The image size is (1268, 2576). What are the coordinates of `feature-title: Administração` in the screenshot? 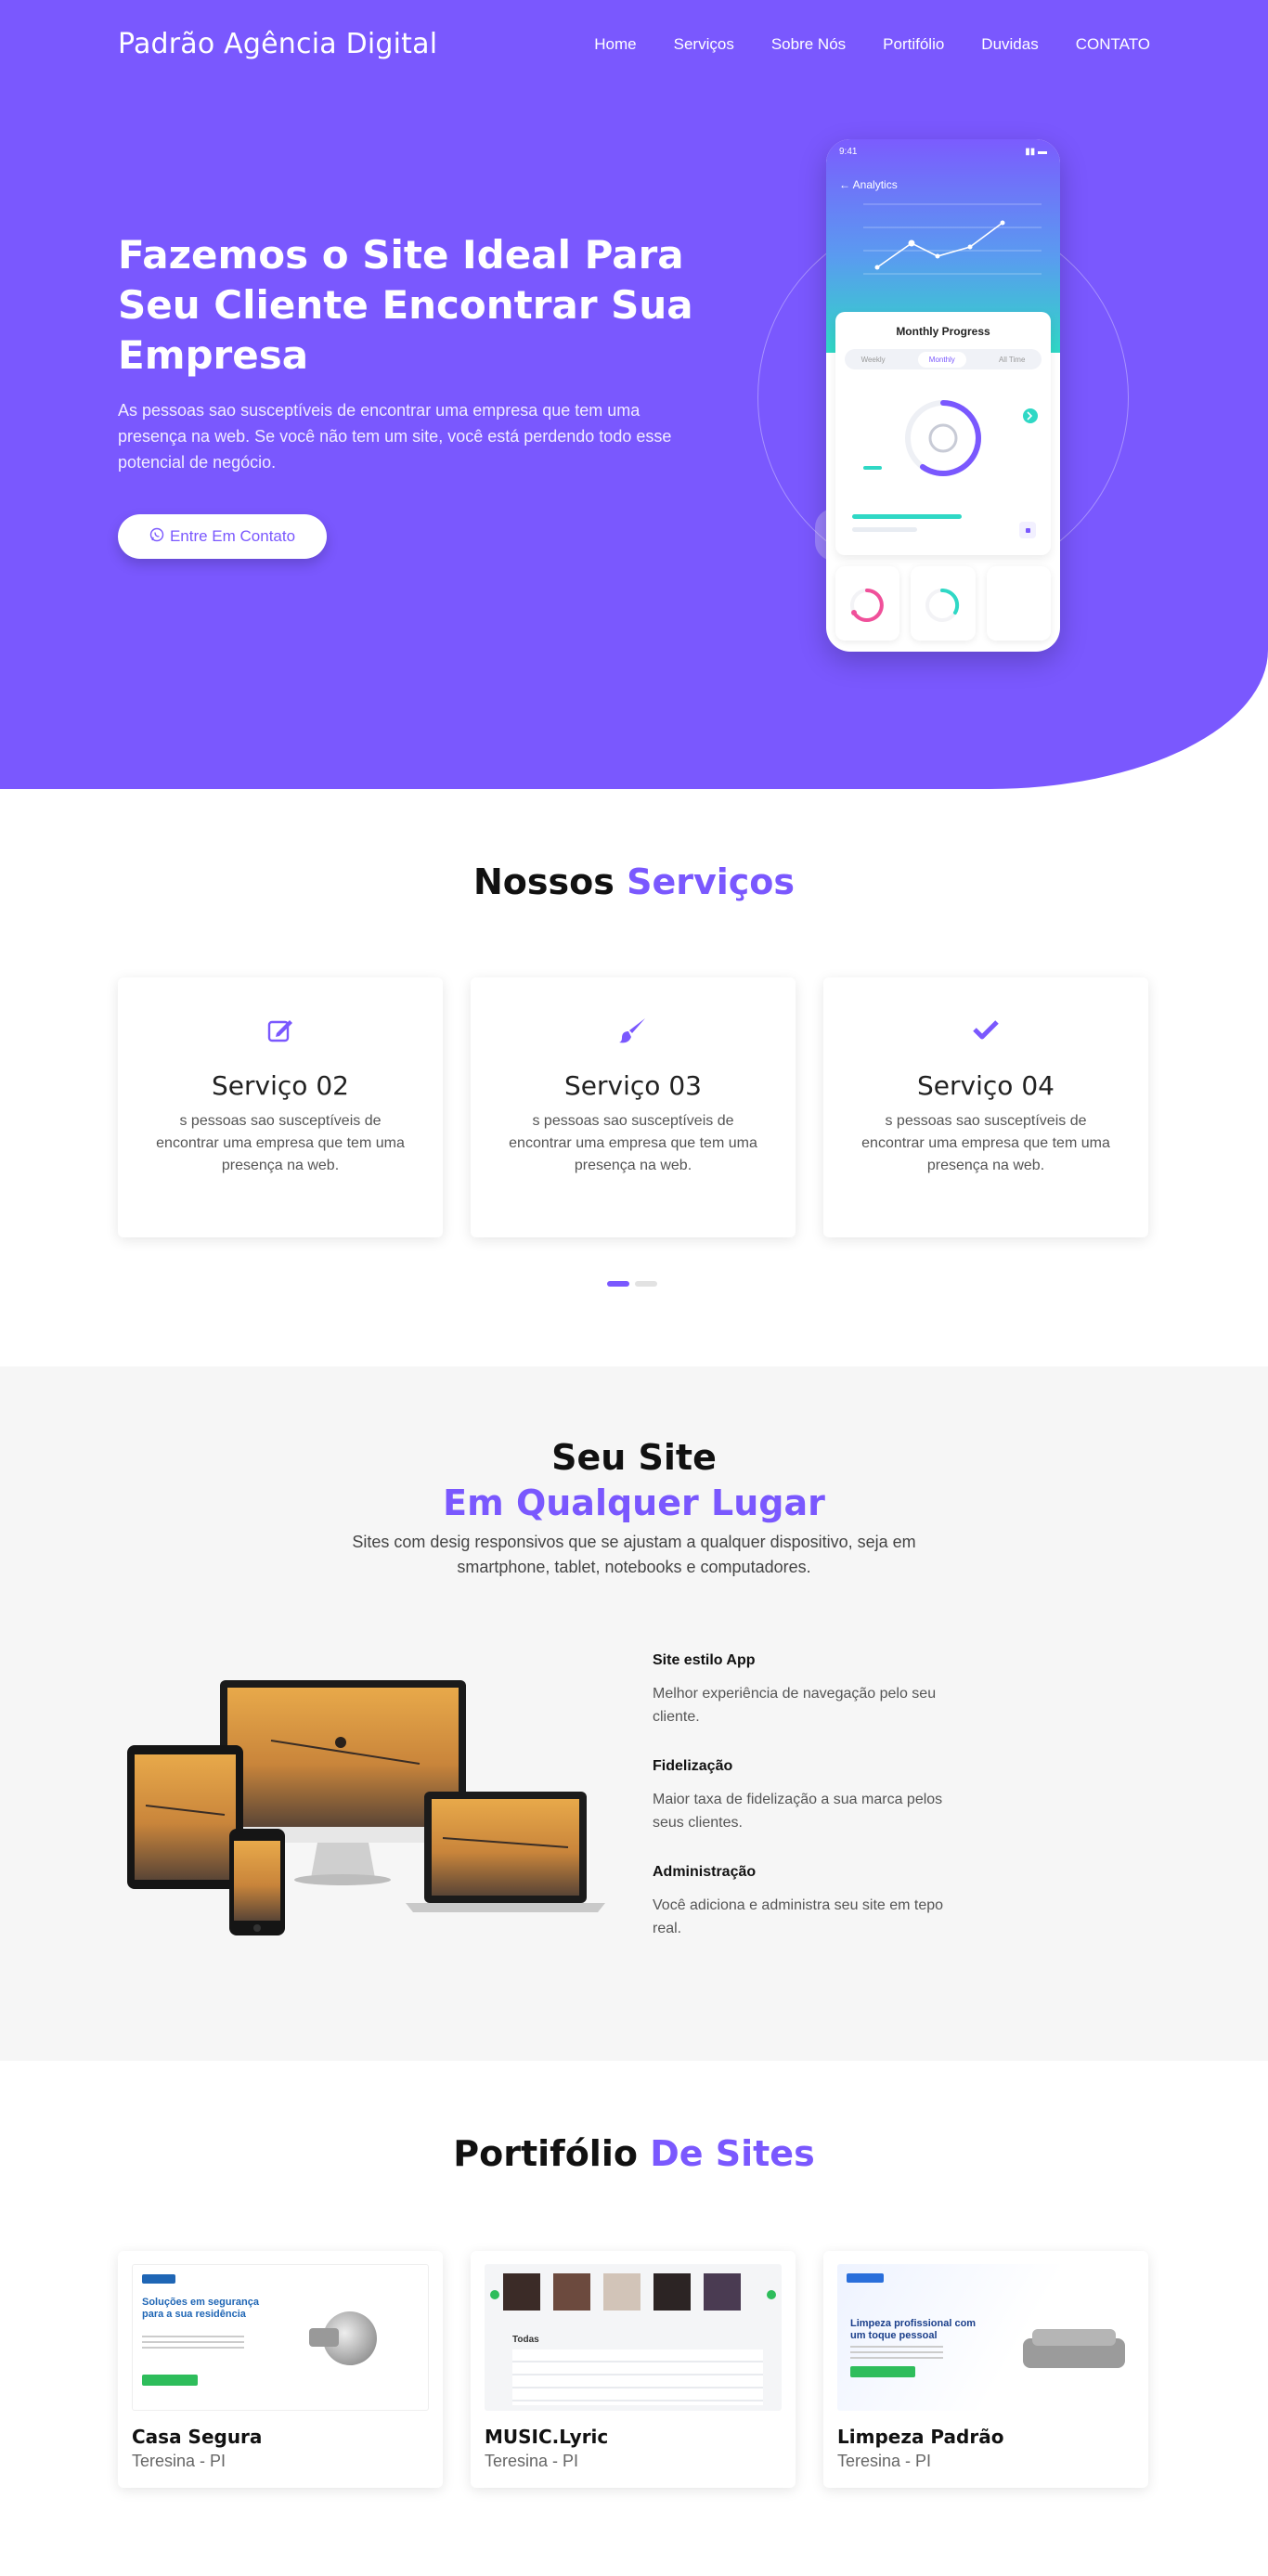 It's located at (705, 1872).